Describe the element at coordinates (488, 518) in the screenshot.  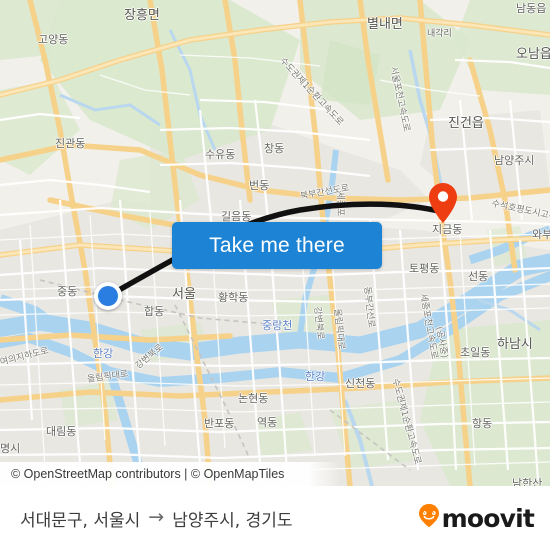
I see `moovit-wordmark: moovit` at that location.